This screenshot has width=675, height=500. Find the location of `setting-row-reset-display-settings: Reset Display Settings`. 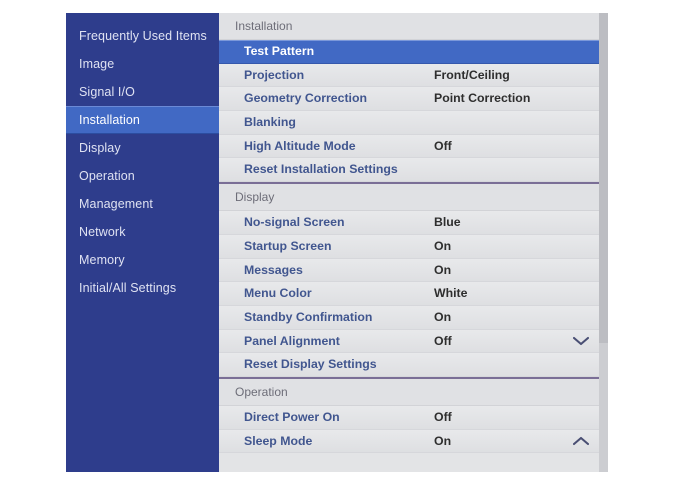

setting-row-reset-display-settings: Reset Display Settings is located at coordinates (409, 365).